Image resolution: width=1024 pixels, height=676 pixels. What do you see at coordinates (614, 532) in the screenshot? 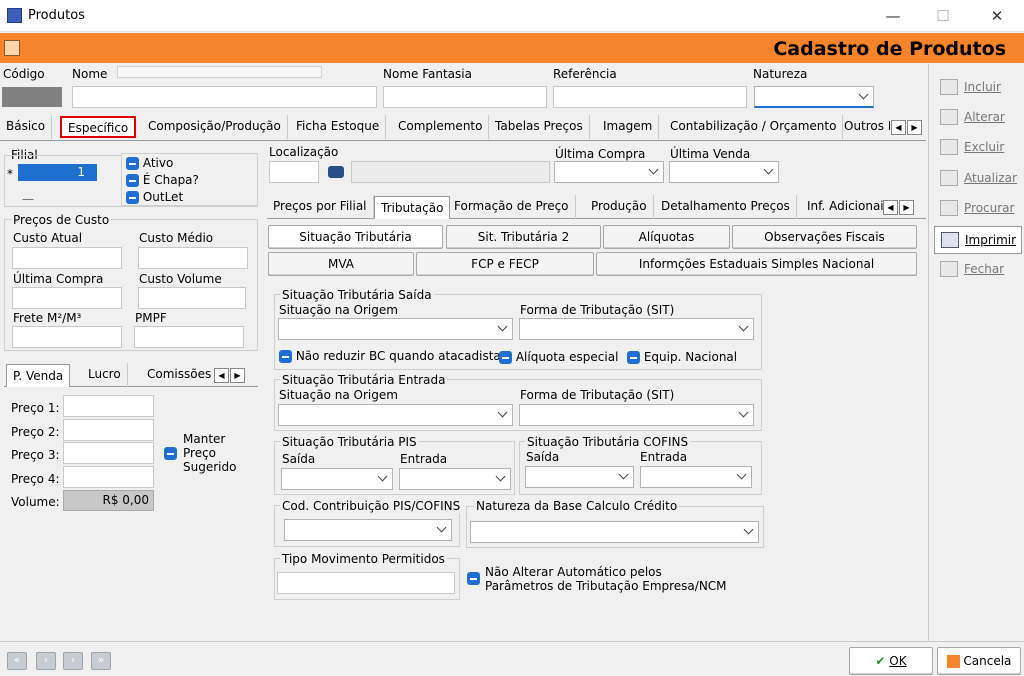
I see `natureza-base-select` at bounding box center [614, 532].